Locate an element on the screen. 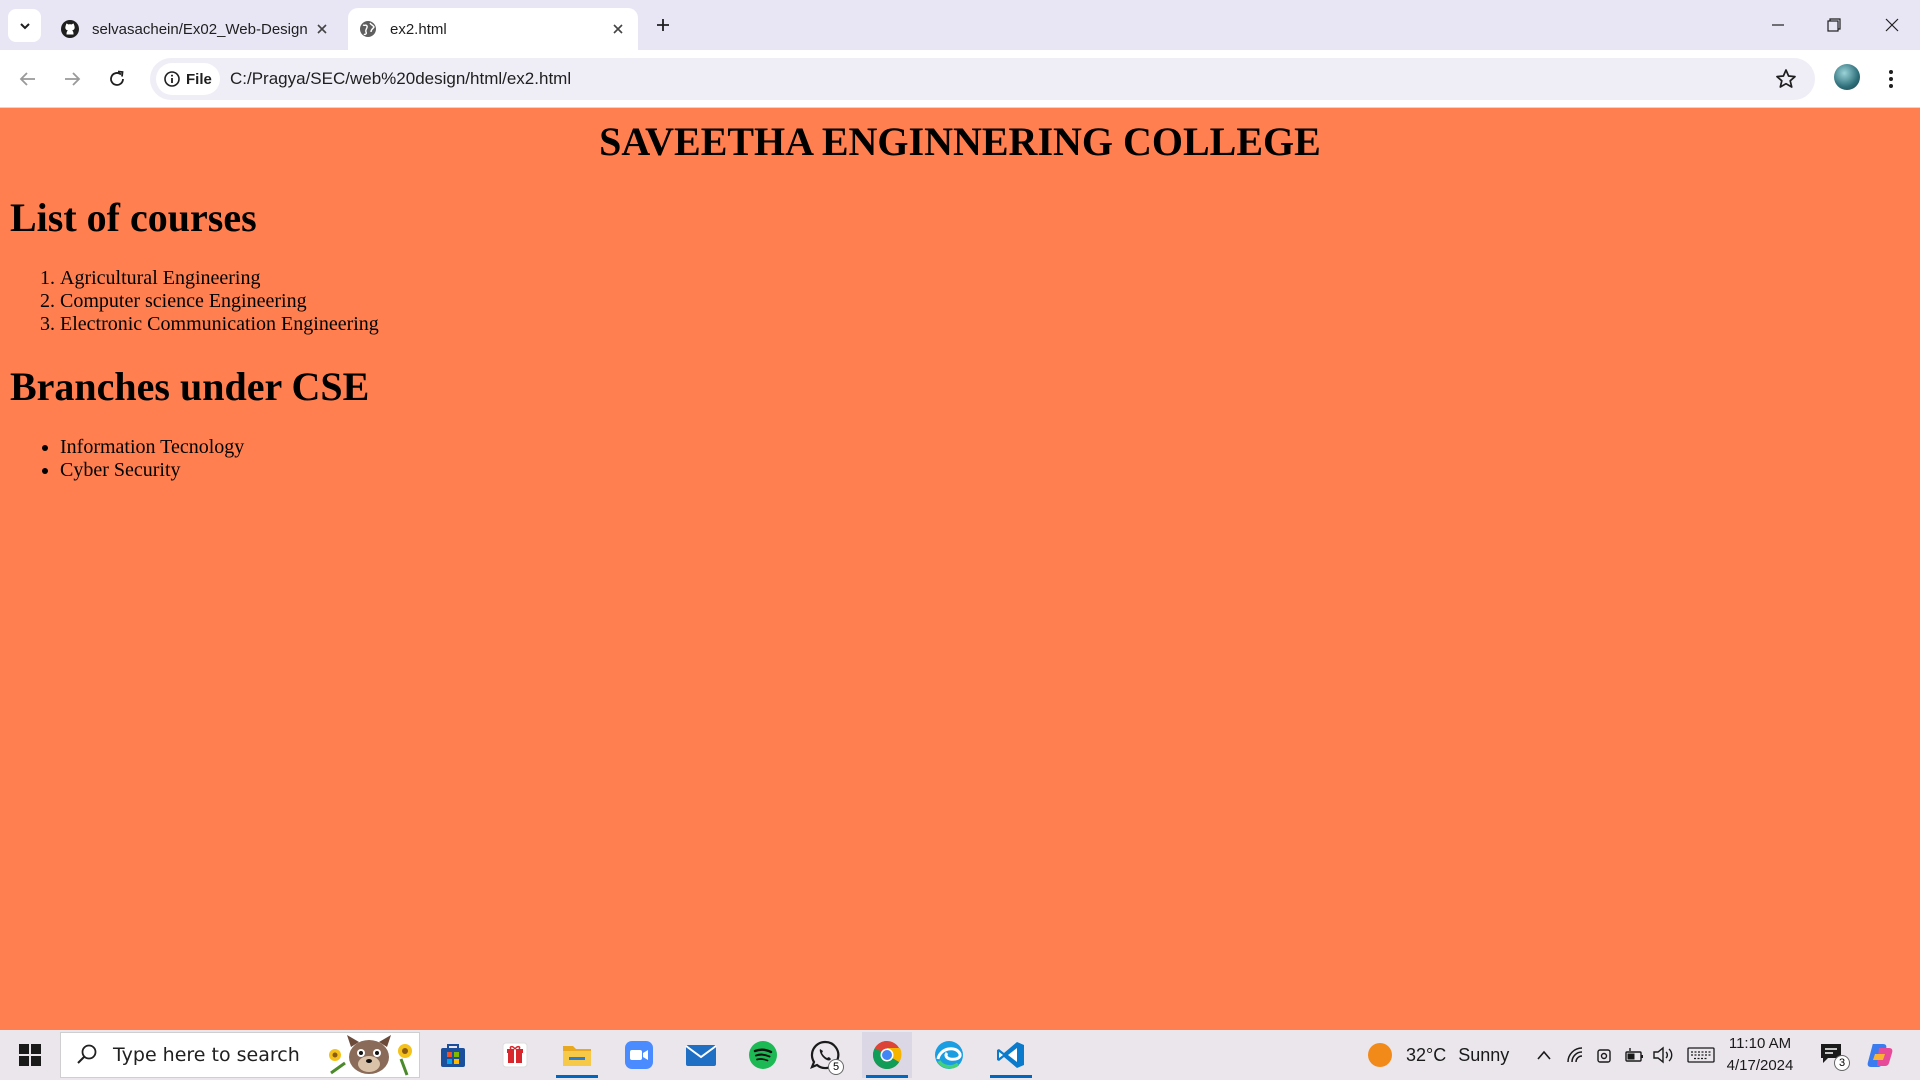  globe-icon is located at coordinates (368, 29).